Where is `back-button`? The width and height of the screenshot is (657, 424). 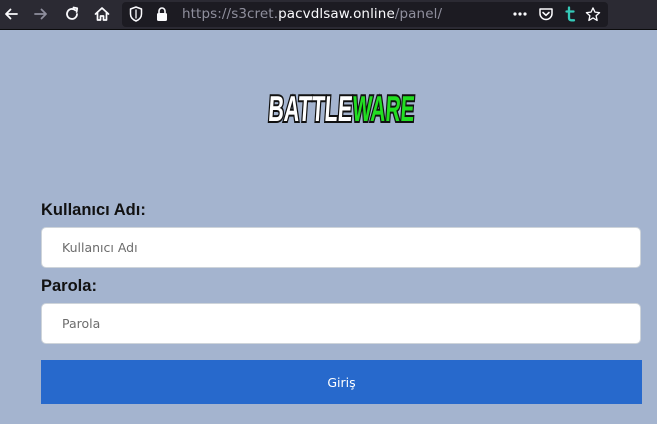
back-button is located at coordinates (11, 14).